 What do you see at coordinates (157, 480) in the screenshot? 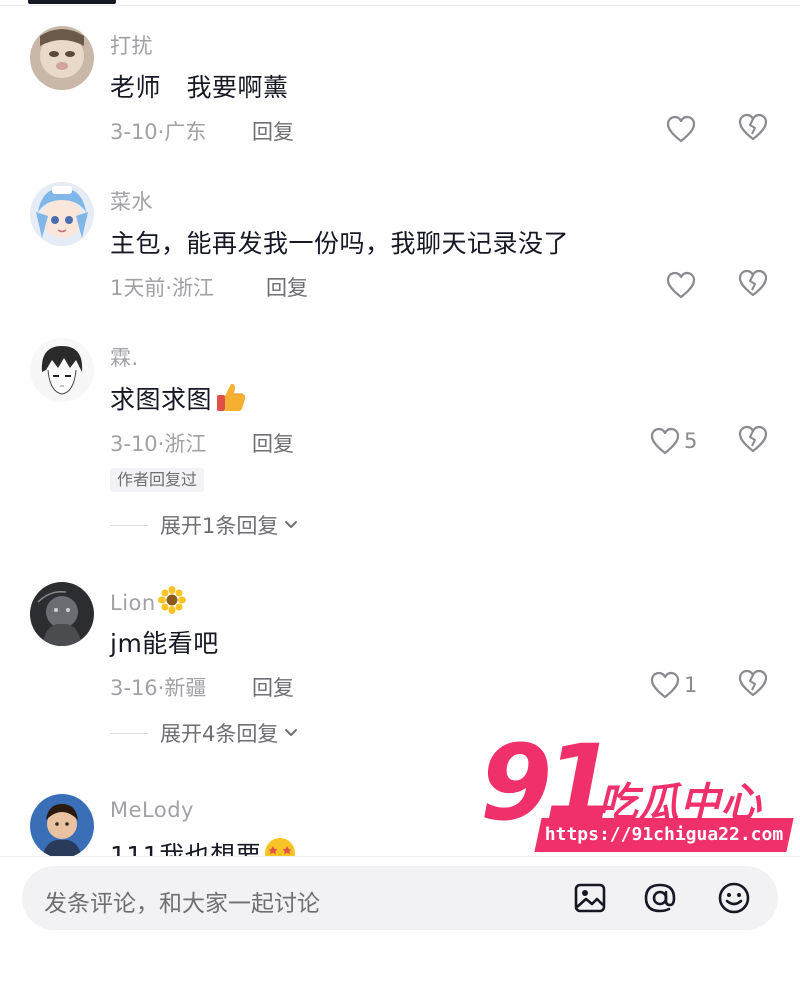
I see `author-replied-badge: 作者回复过` at bounding box center [157, 480].